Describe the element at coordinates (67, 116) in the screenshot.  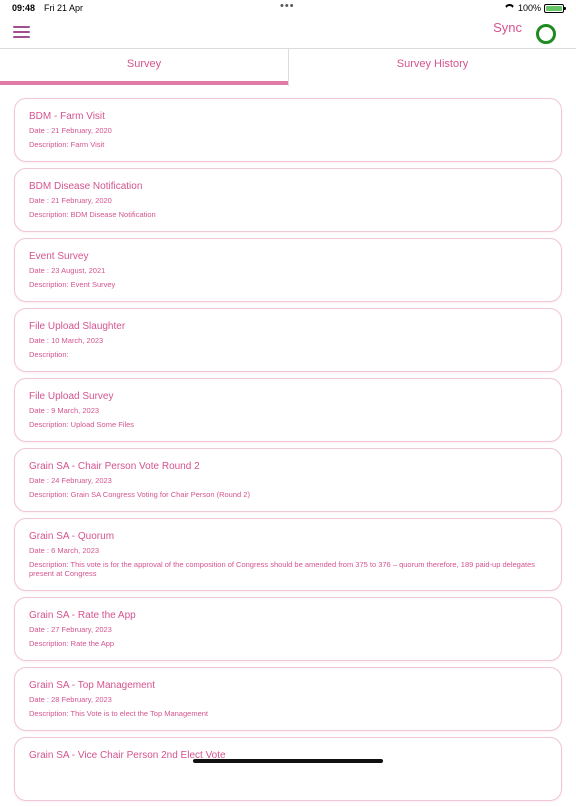
I see `survey-title: BDM - Farm Visit` at that location.